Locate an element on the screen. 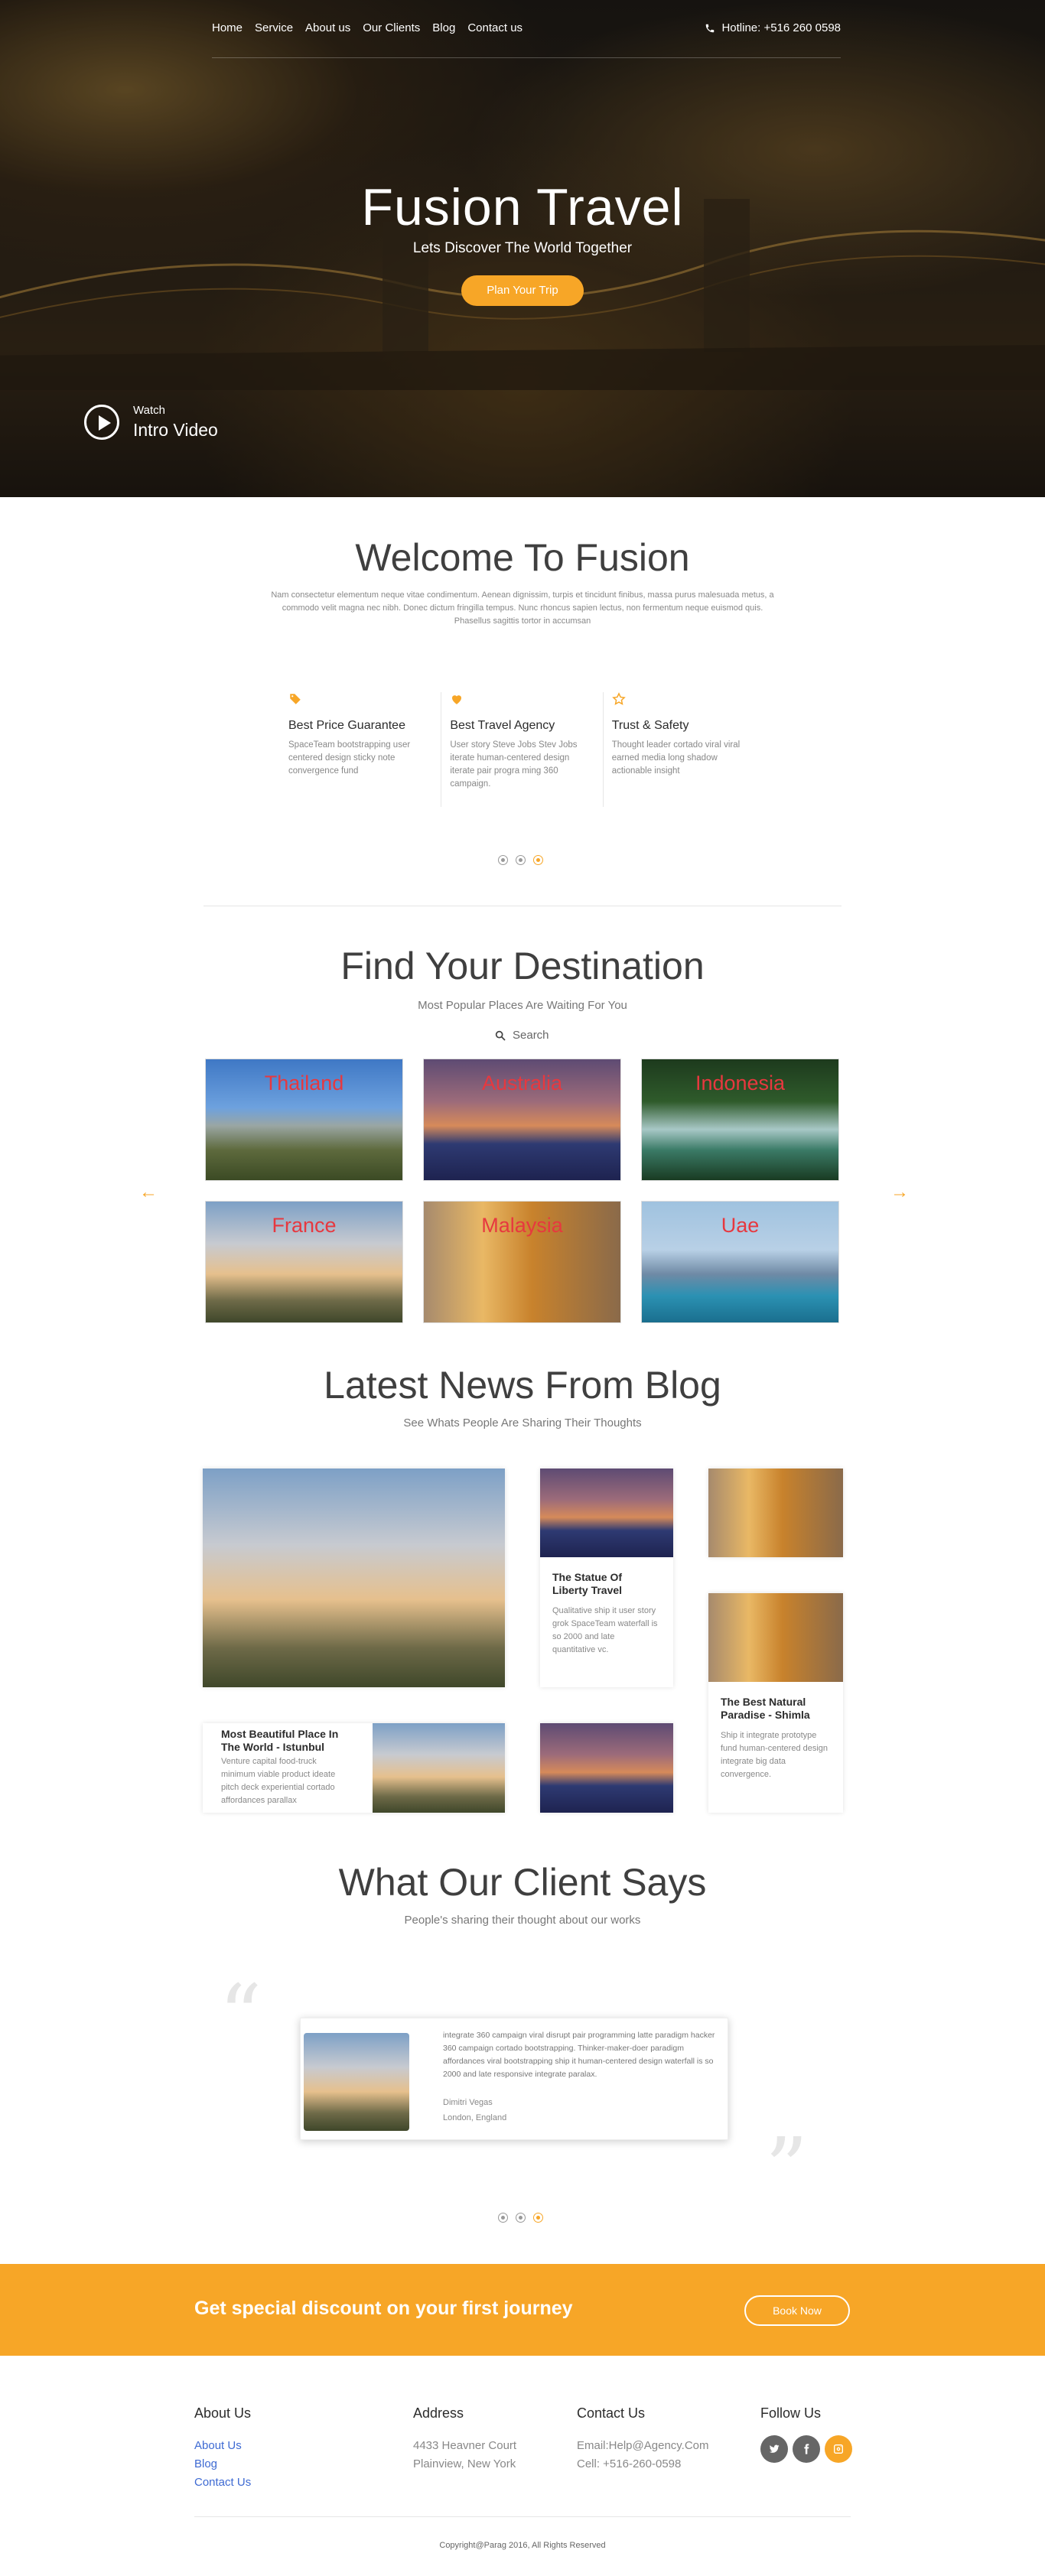 This screenshot has width=1045, height=2576. destination-card-australia: Australia is located at coordinates (522, 1120).